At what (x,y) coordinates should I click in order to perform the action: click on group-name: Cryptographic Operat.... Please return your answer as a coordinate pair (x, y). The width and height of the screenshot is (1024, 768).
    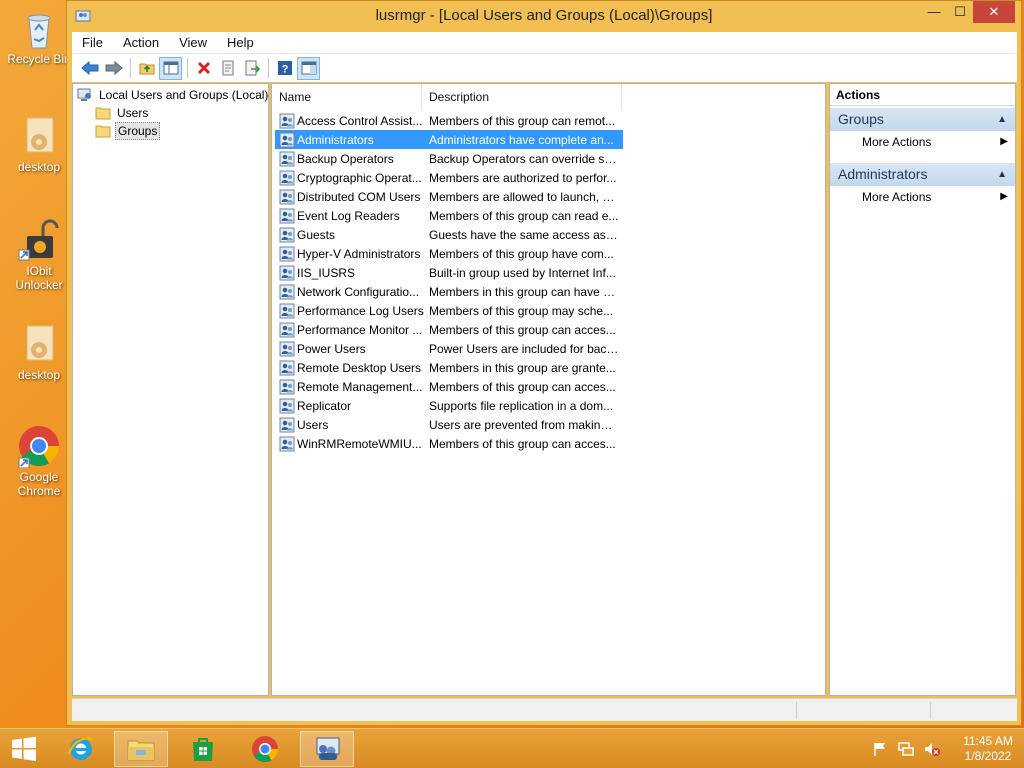
    Looking at the image, I should click on (359, 177).